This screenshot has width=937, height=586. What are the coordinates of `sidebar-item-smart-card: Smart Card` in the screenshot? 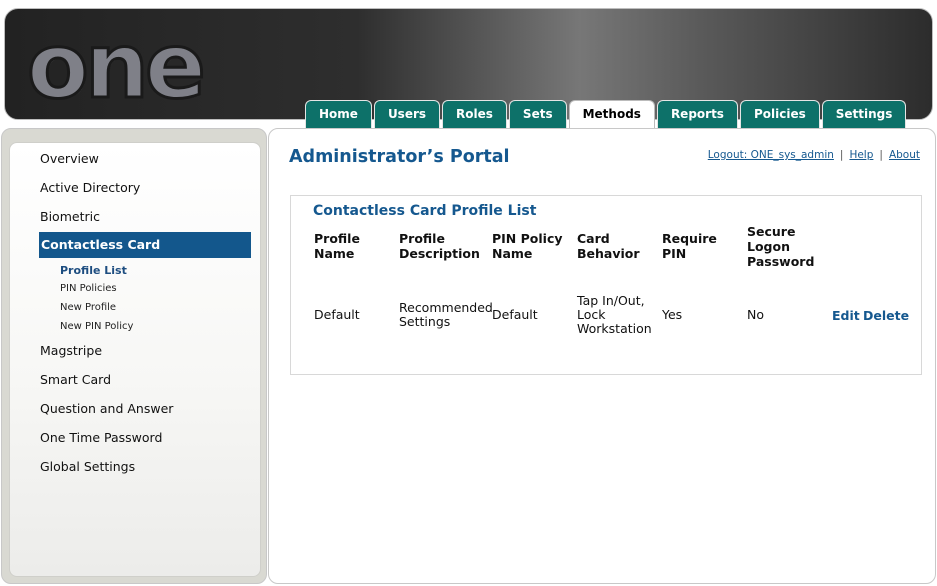 It's located at (75, 379).